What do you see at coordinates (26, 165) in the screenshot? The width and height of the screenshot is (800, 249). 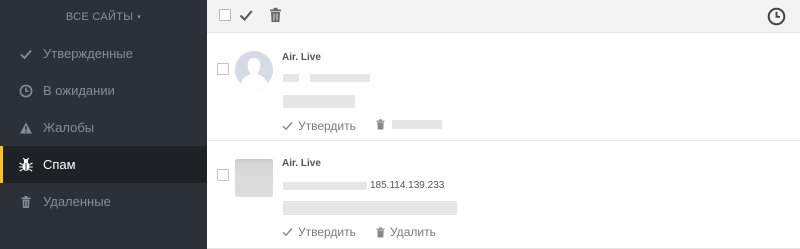 I see `bug-icon` at bounding box center [26, 165].